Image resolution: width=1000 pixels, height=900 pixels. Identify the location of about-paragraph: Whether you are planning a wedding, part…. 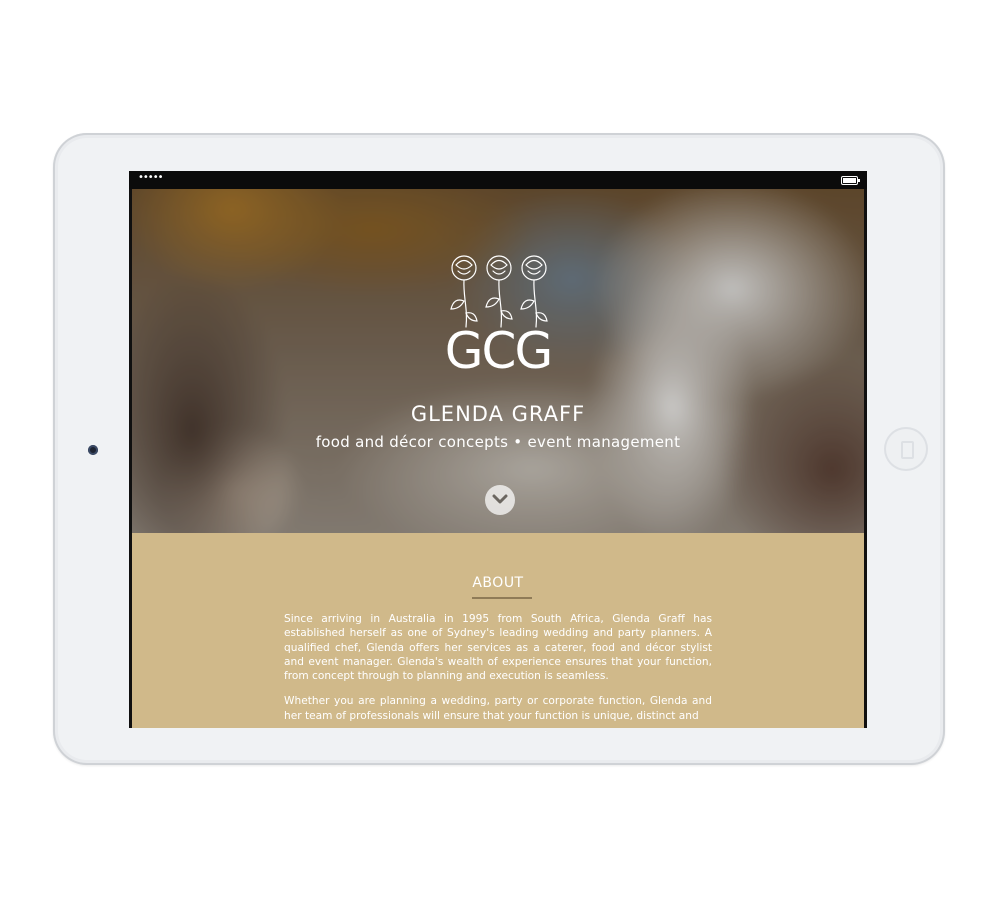
(498, 708).